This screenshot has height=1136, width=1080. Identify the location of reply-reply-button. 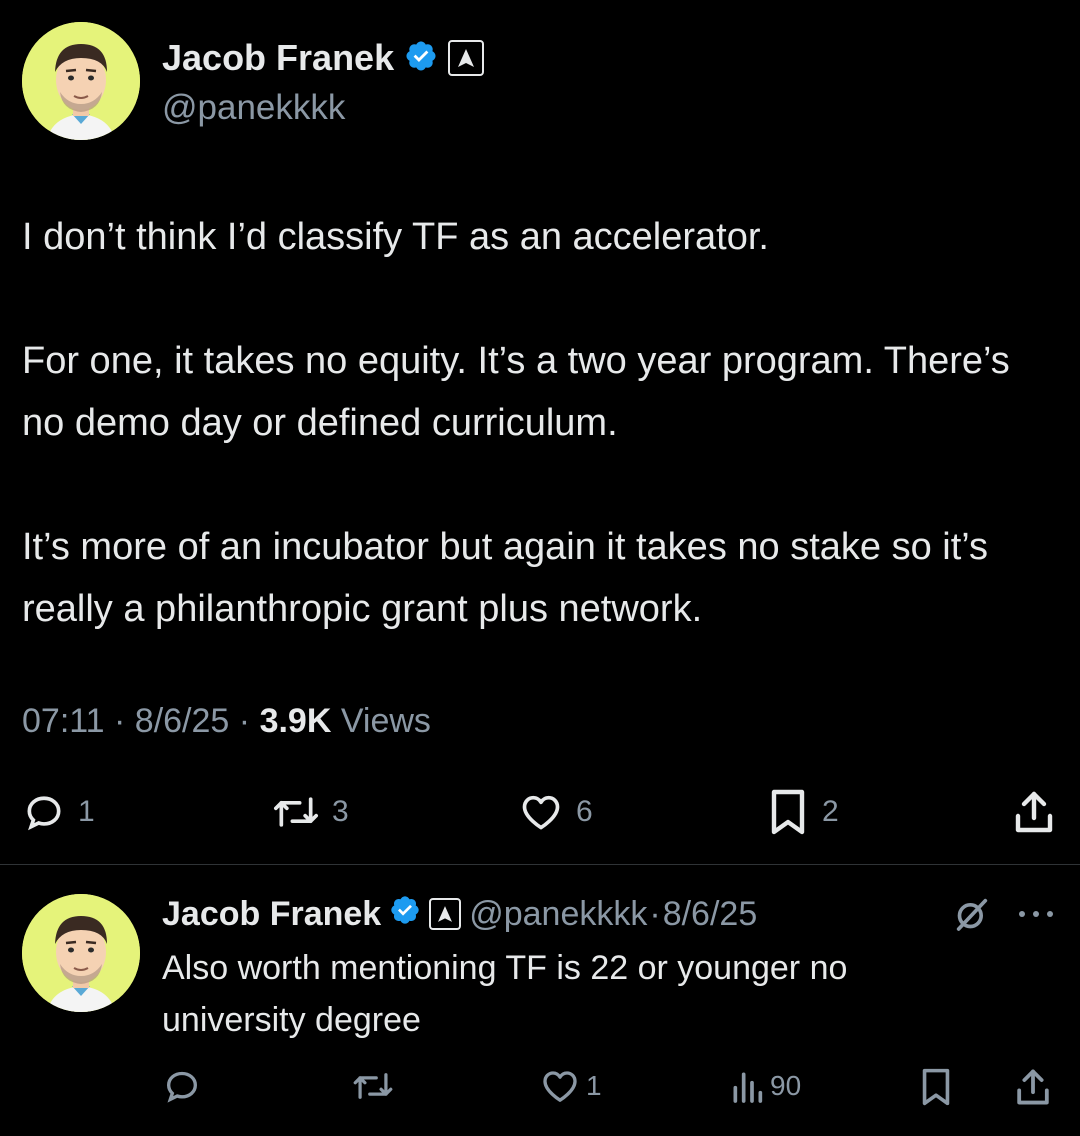
(185, 1086).